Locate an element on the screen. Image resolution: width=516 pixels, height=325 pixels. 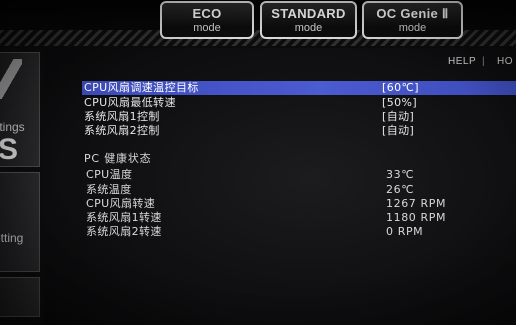
settings-panel-letter: S is located at coordinates (9, 149).